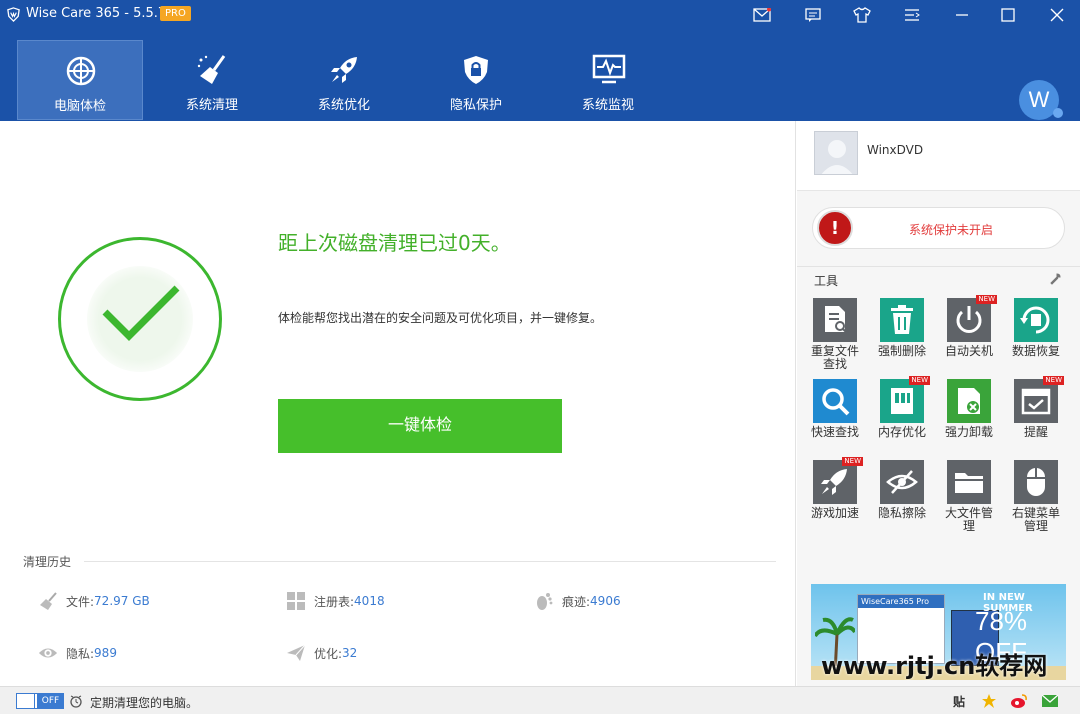 This screenshot has height=714, width=1080. Describe the element at coordinates (912, 15) in the screenshot. I see `menu-icon` at that location.